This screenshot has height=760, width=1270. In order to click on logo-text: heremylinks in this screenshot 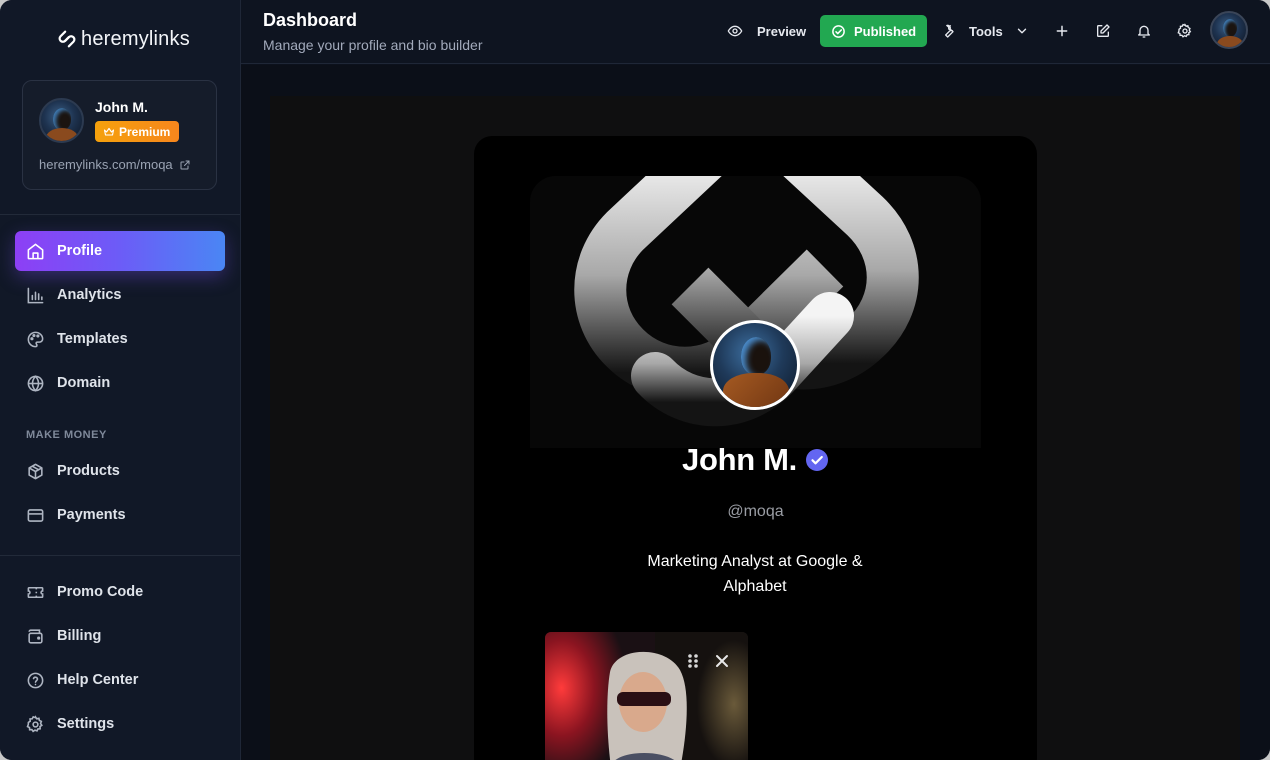, I will do `click(135, 38)`.